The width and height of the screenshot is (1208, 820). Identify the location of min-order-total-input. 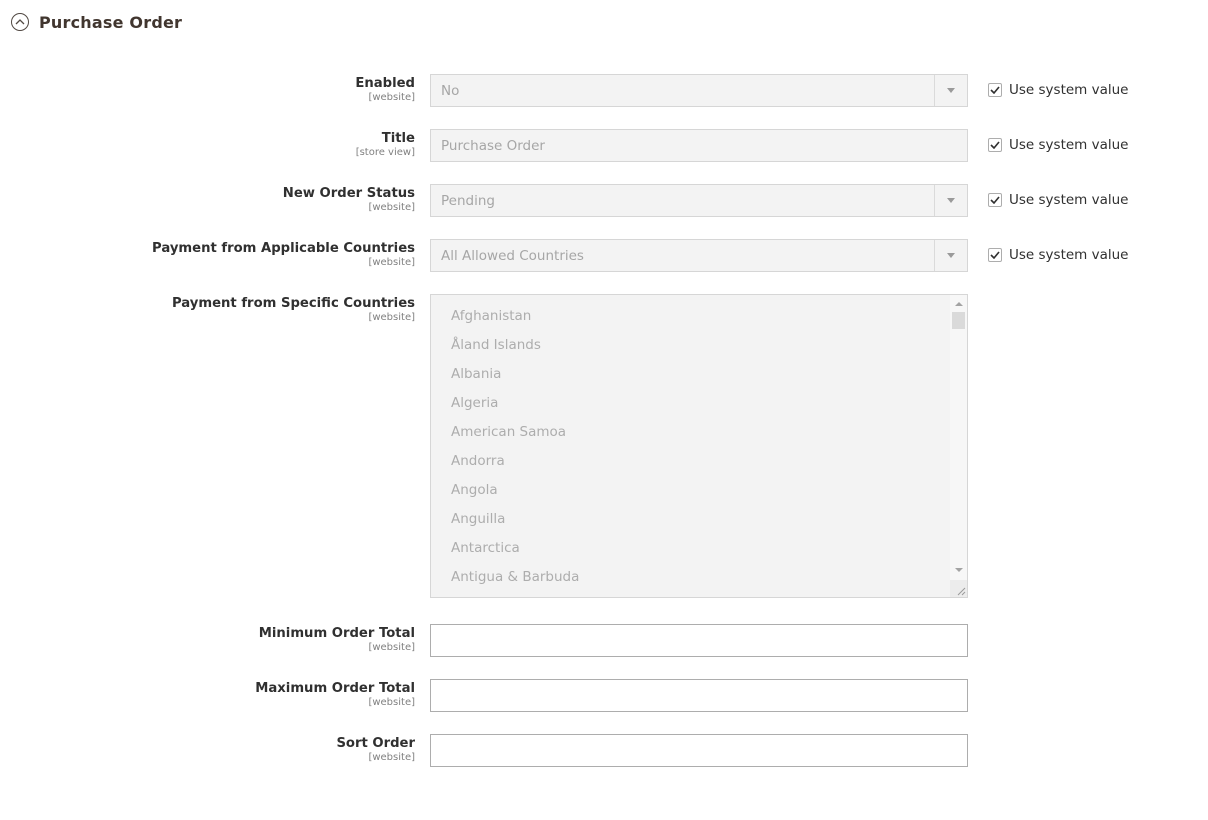
(699, 640).